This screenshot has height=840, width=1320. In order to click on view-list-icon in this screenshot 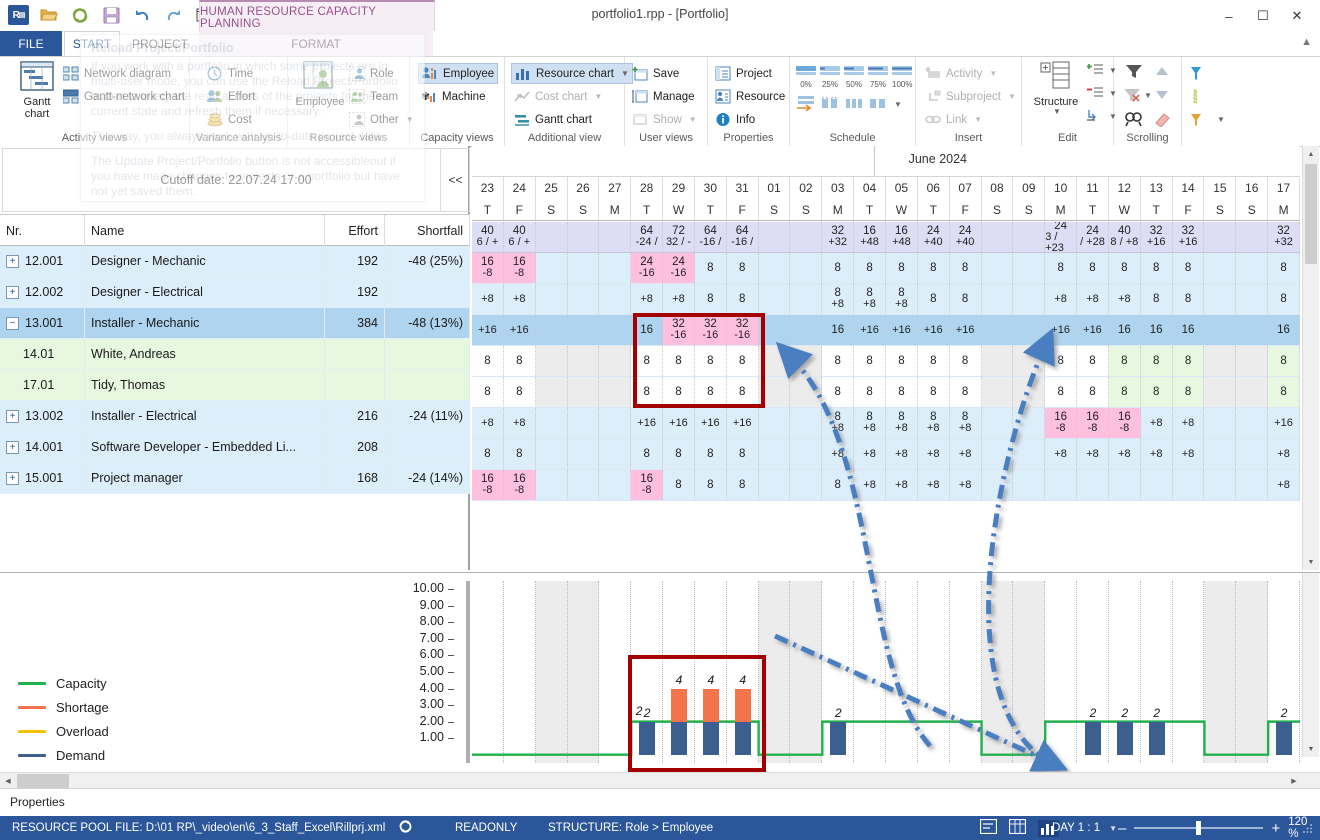, I will do `click(988, 827)`.